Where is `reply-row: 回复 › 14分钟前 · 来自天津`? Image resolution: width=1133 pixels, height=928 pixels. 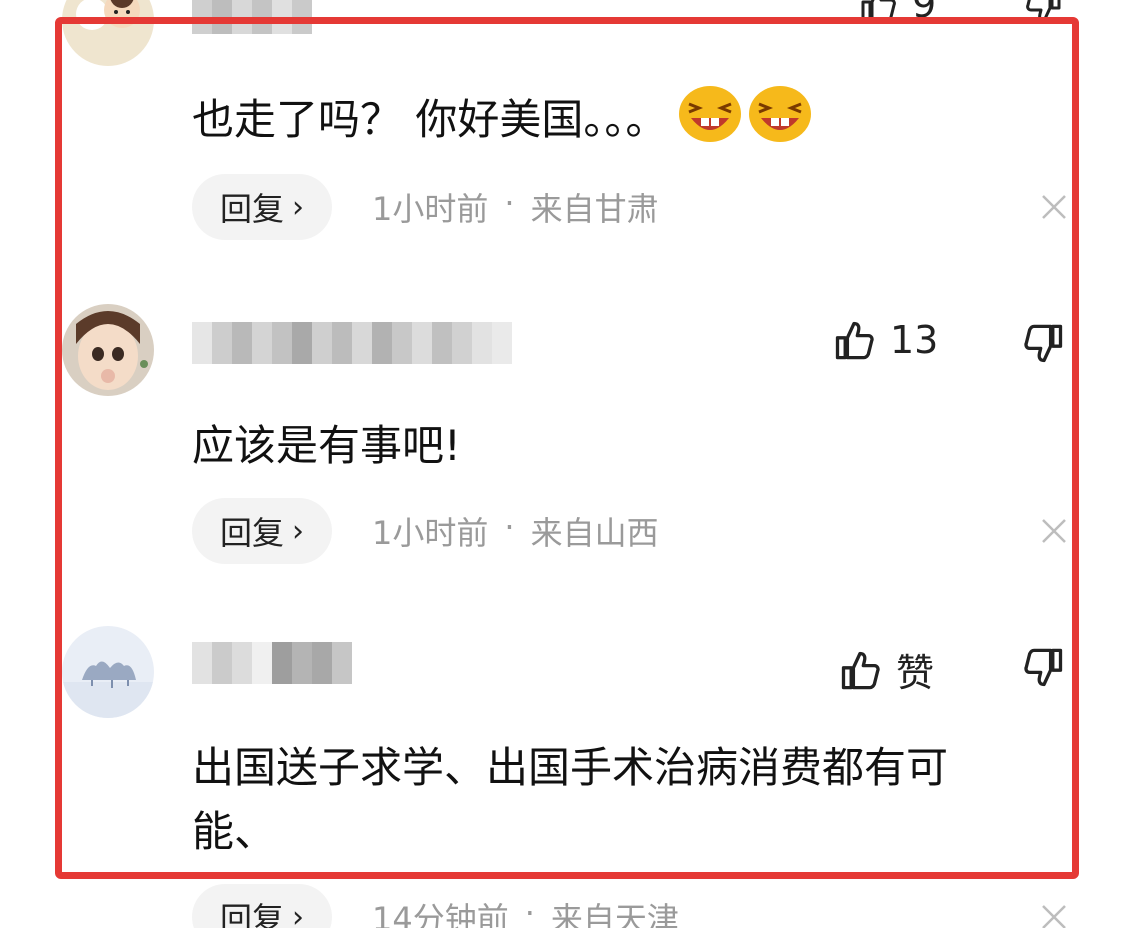
reply-row: 回复 › 14分钟前 · 来自天津 is located at coordinates (435, 906).